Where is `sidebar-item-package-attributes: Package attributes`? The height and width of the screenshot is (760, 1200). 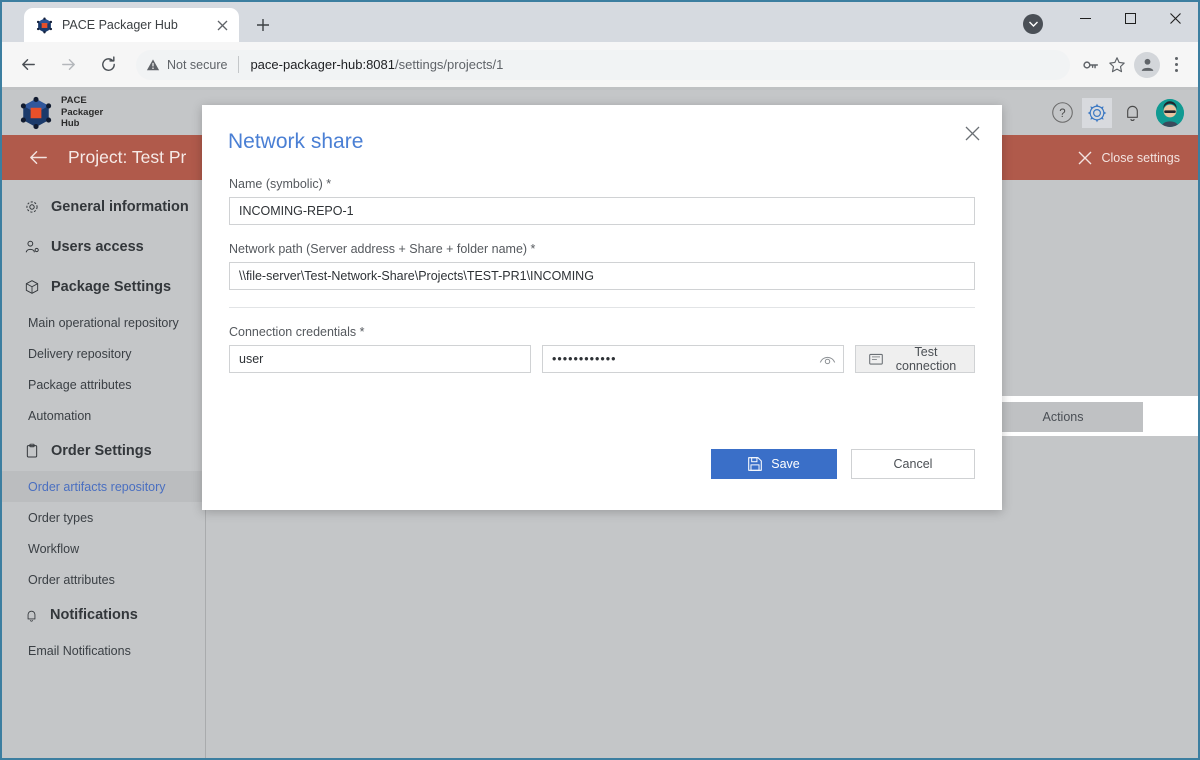
sidebar-item-package-attributes: Package attributes is located at coordinates (103, 384).